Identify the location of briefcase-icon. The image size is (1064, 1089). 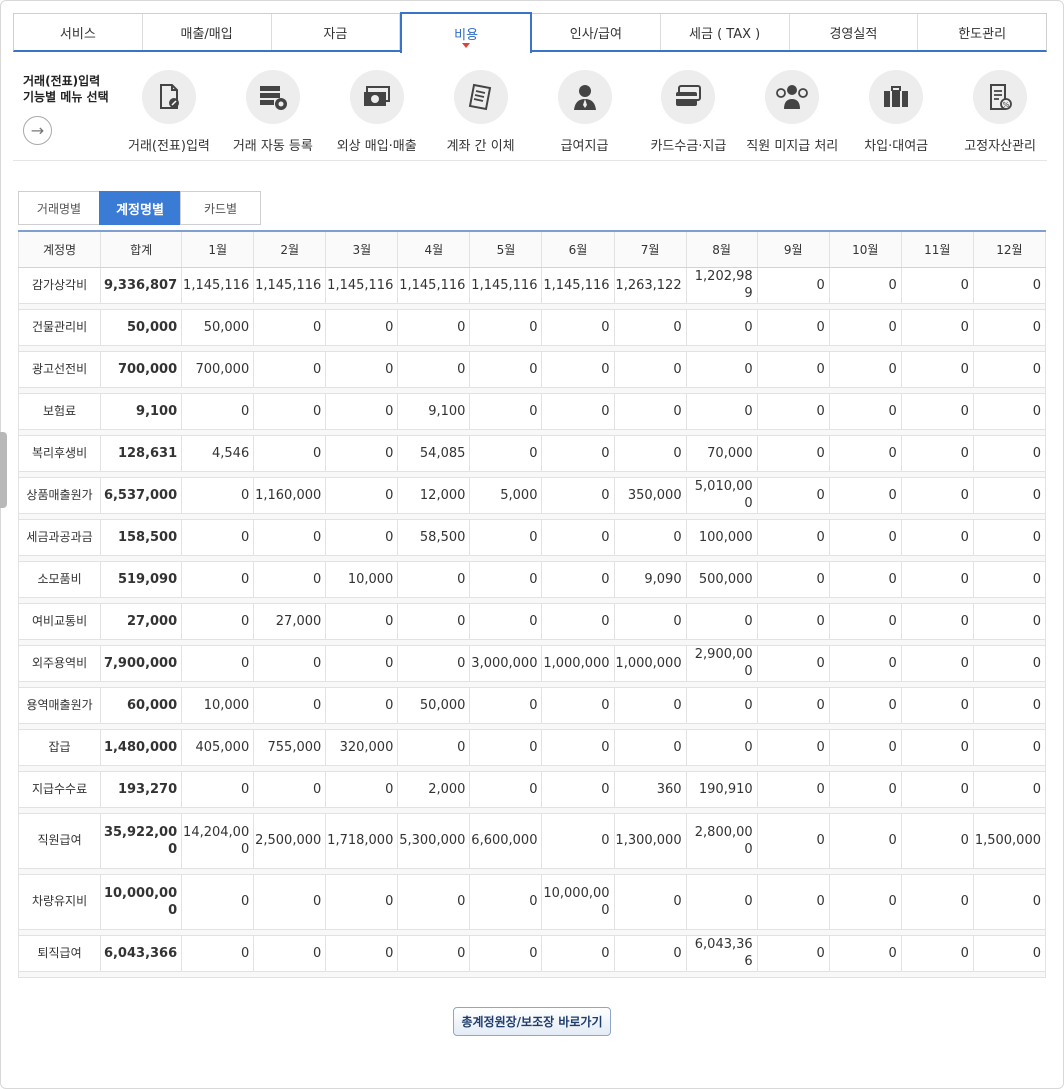
(896, 97).